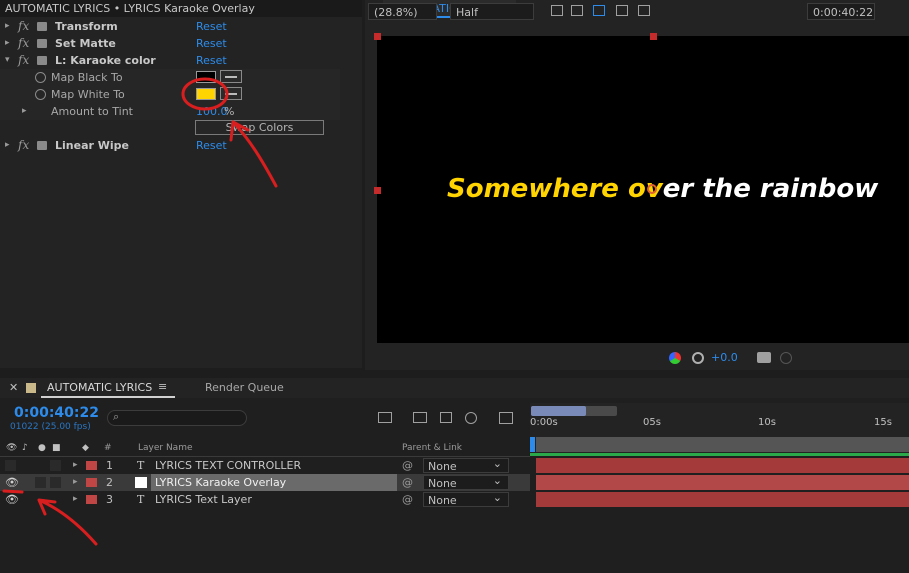  Describe the element at coordinates (722, 444) in the screenshot. I see `work-area-bar` at that location.